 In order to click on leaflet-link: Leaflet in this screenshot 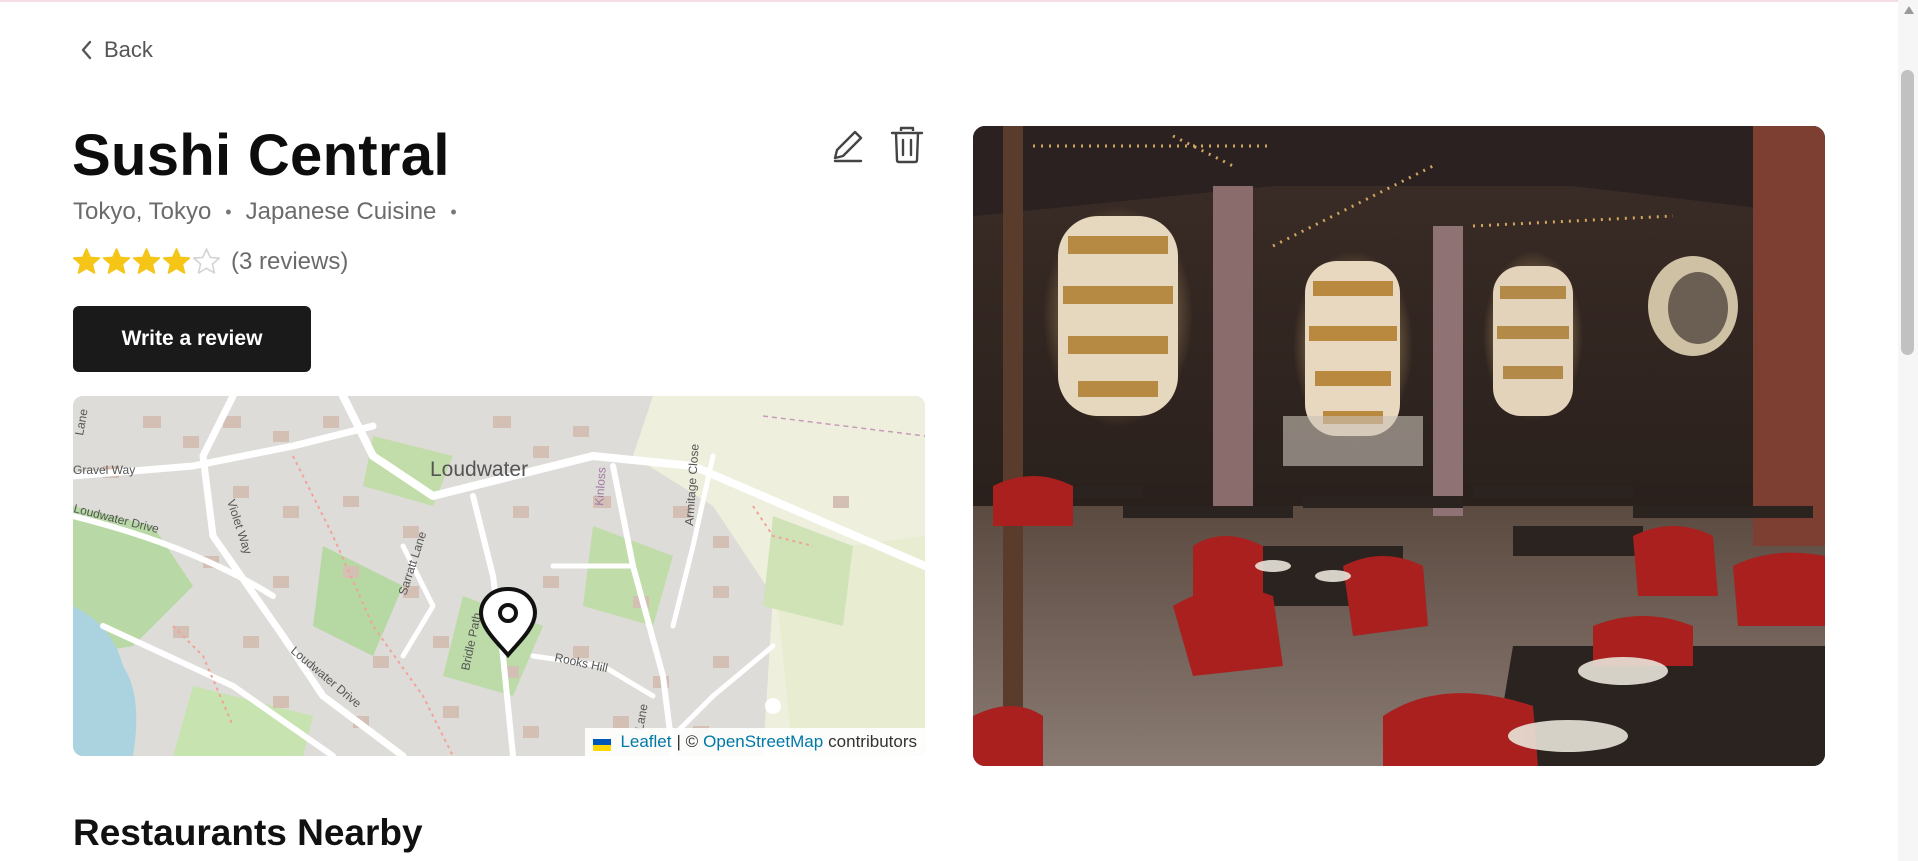, I will do `click(645, 742)`.